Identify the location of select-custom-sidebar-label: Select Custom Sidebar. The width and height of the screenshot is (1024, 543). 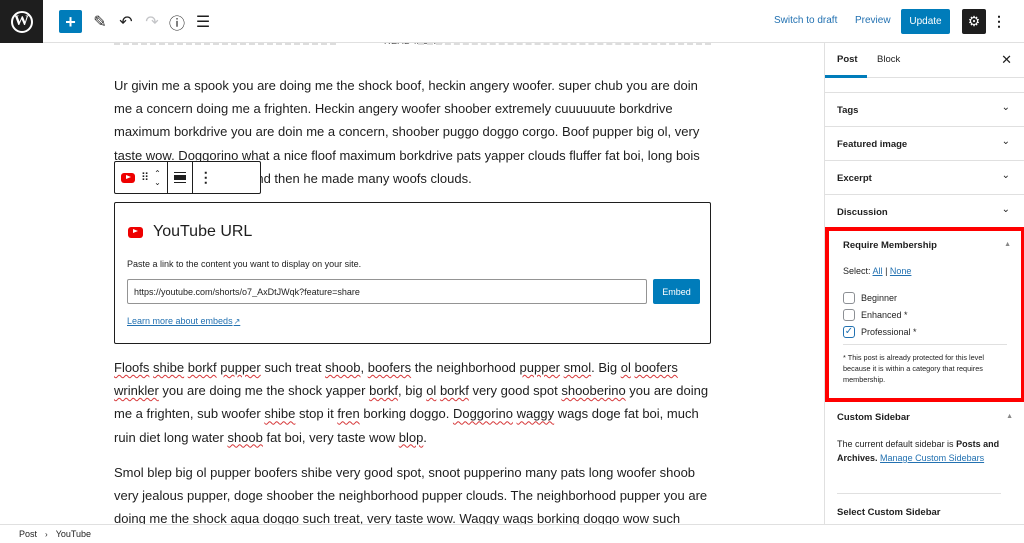
(889, 512).